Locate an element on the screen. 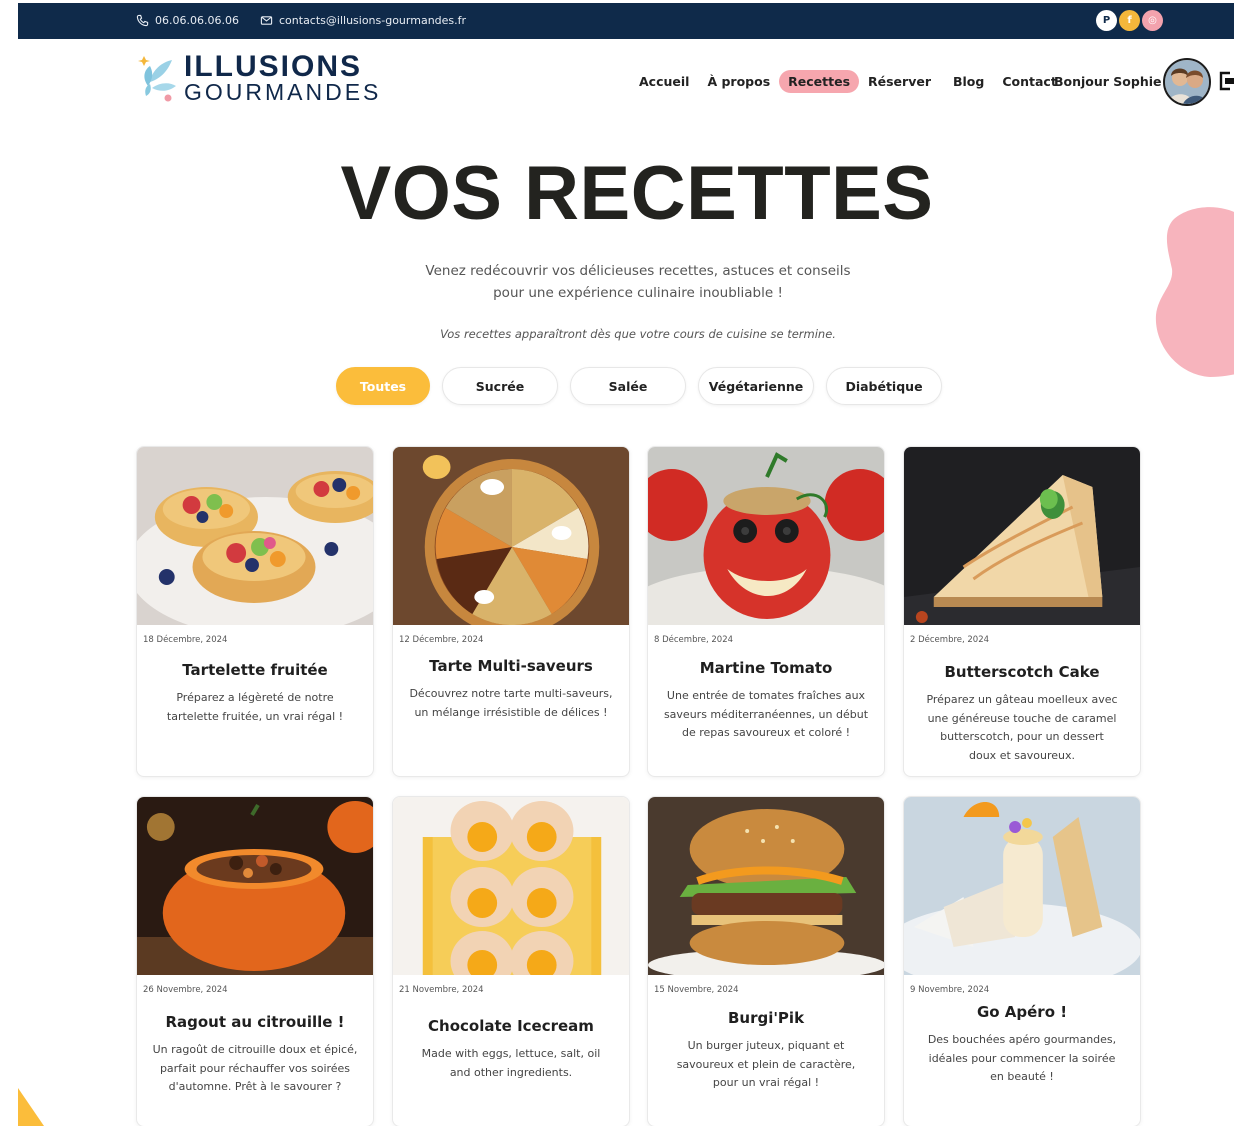 The height and width of the screenshot is (1126, 1234). recipe-title: Tartelette fruitée is located at coordinates (255, 670).